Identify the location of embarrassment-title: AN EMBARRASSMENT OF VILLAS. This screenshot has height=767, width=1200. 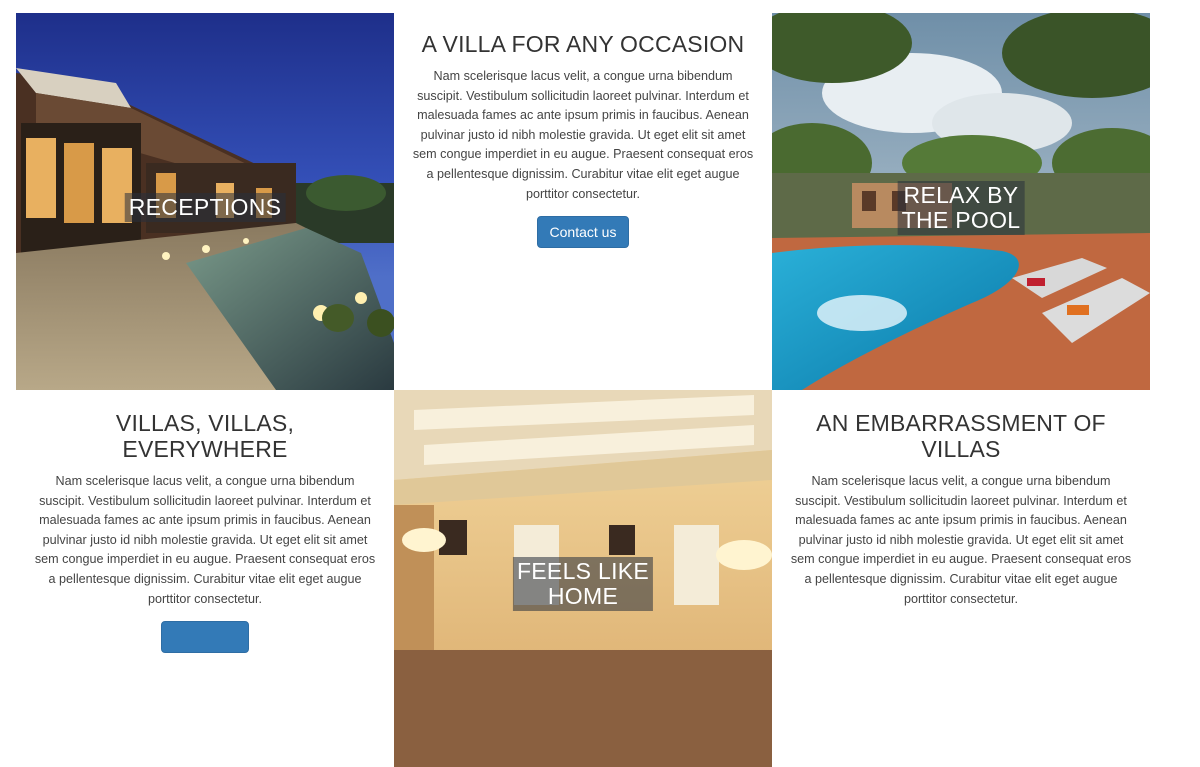
(961, 436).